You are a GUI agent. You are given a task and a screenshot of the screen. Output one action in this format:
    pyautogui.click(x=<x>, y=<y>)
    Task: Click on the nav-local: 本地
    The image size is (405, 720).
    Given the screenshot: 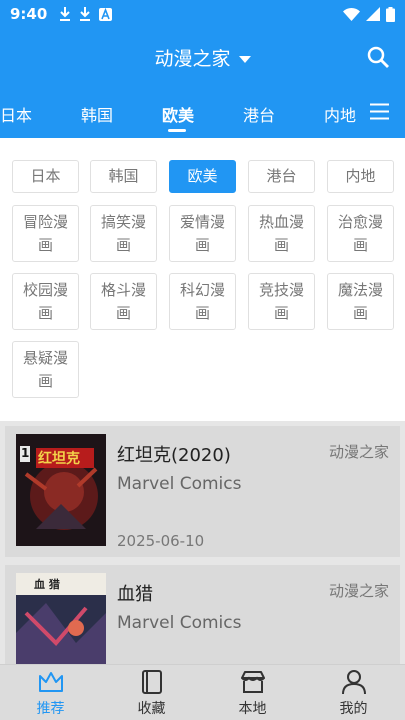 What is the action you would take?
    pyautogui.click(x=252, y=692)
    